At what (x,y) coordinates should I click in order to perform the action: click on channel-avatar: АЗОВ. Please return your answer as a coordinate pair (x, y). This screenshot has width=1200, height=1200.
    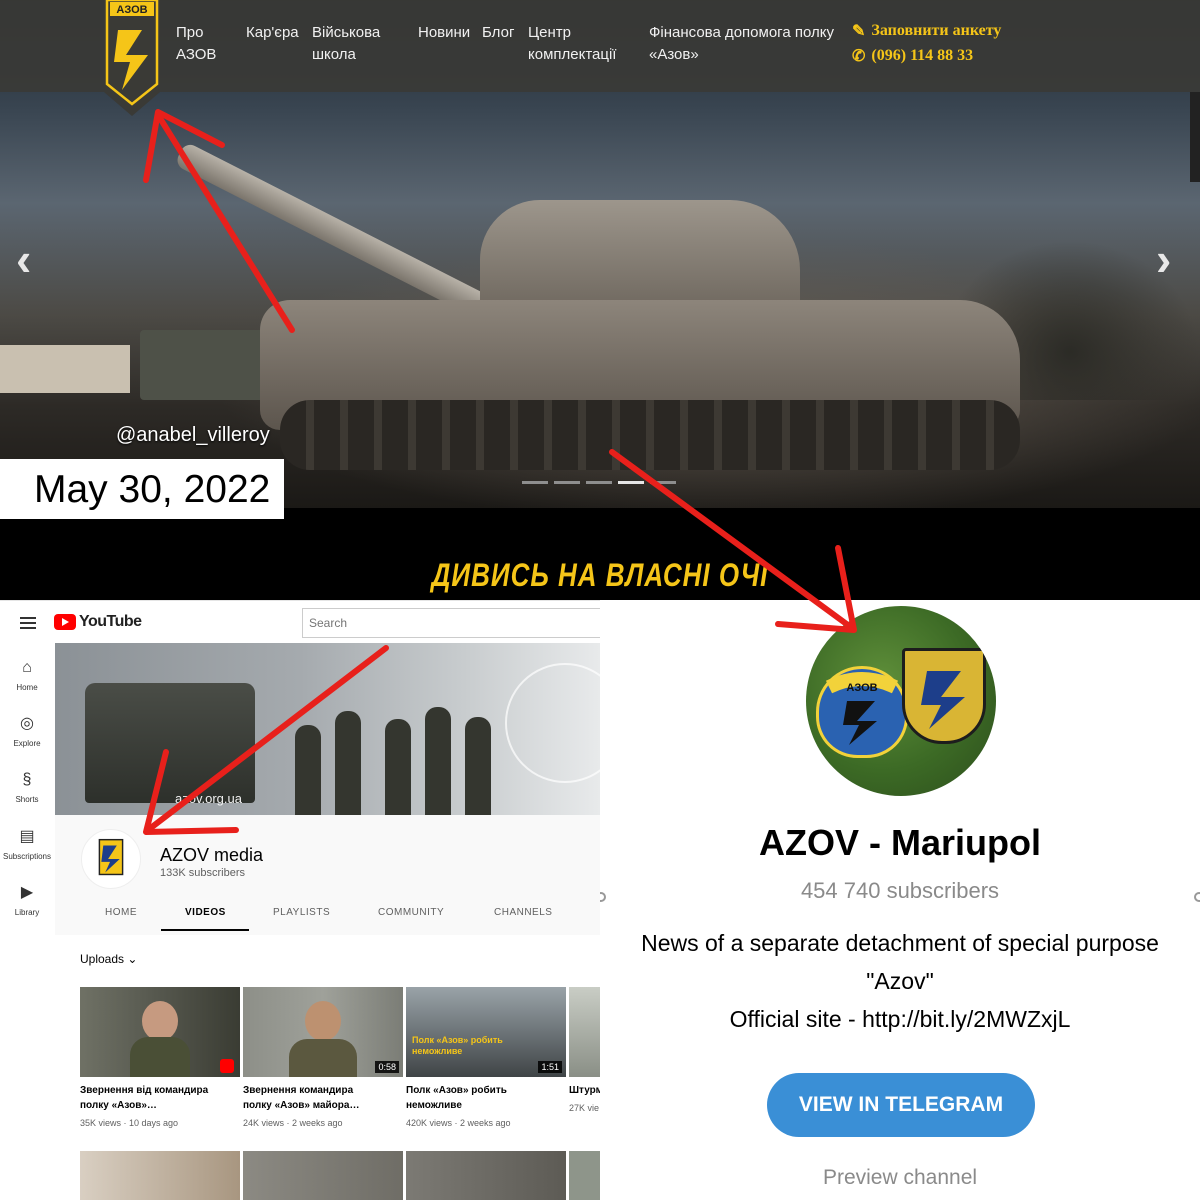
    Looking at the image, I should click on (901, 701).